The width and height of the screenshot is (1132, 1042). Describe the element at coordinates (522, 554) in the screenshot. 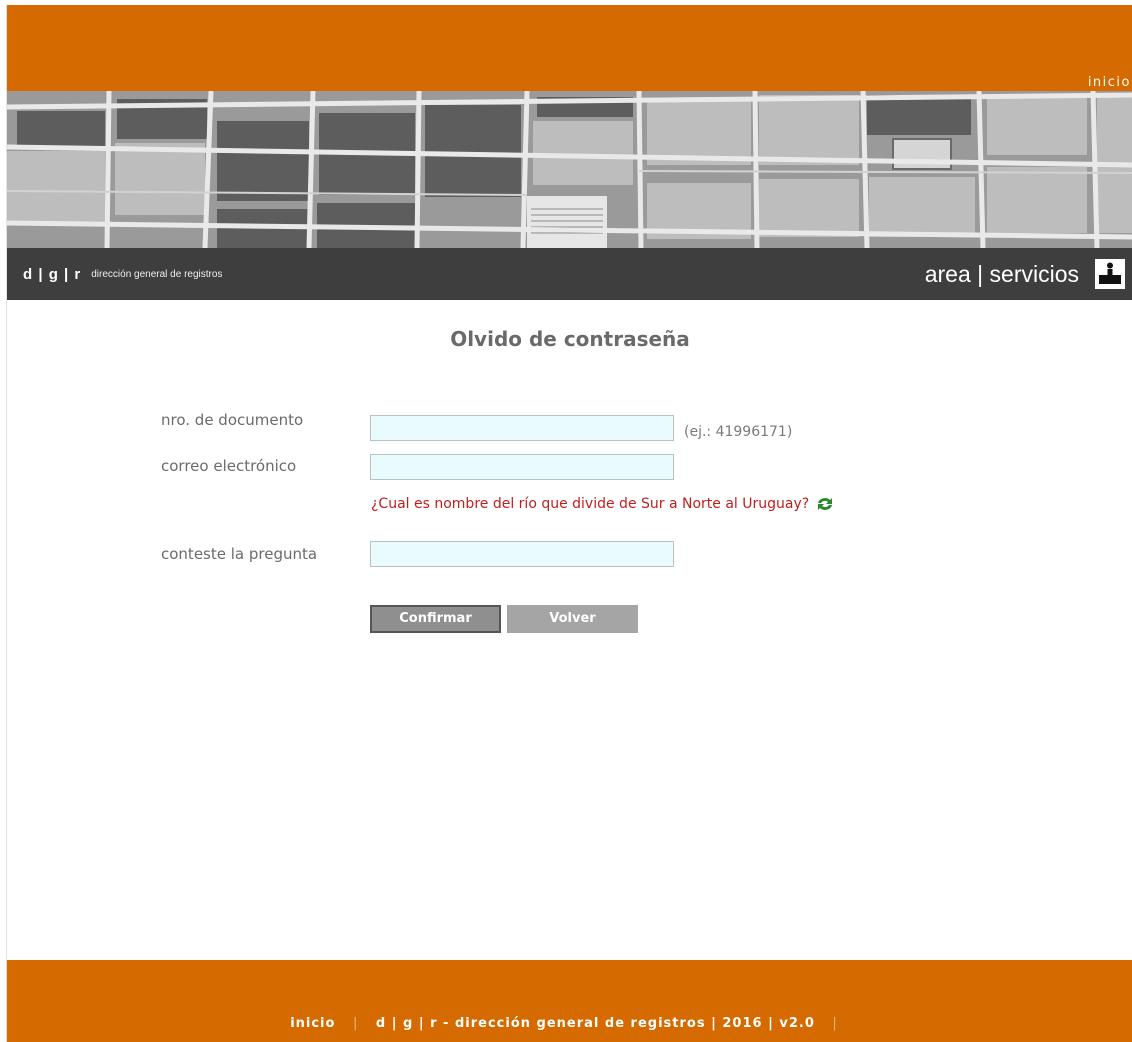

I see `answer-input` at that location.